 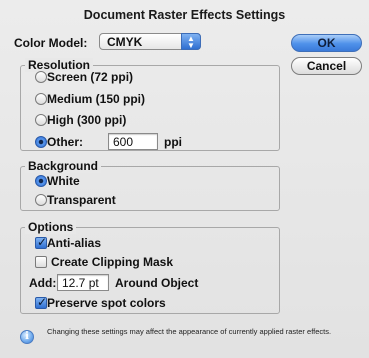 I want to click on clipping-mask-checkbox, so click(x=41, y=262).